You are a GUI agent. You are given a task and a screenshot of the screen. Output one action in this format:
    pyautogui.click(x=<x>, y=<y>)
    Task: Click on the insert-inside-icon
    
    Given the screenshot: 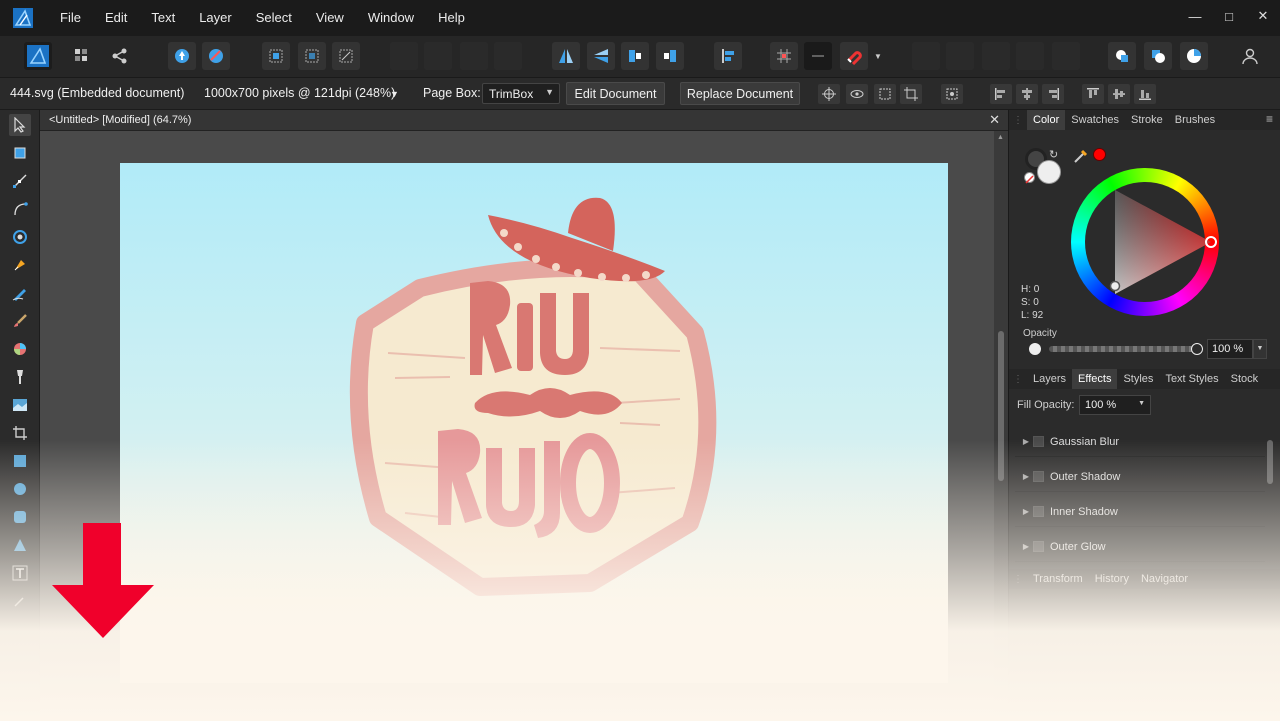 What is the action you would take?
    pyautogui.click(x=1194, y=56)
    